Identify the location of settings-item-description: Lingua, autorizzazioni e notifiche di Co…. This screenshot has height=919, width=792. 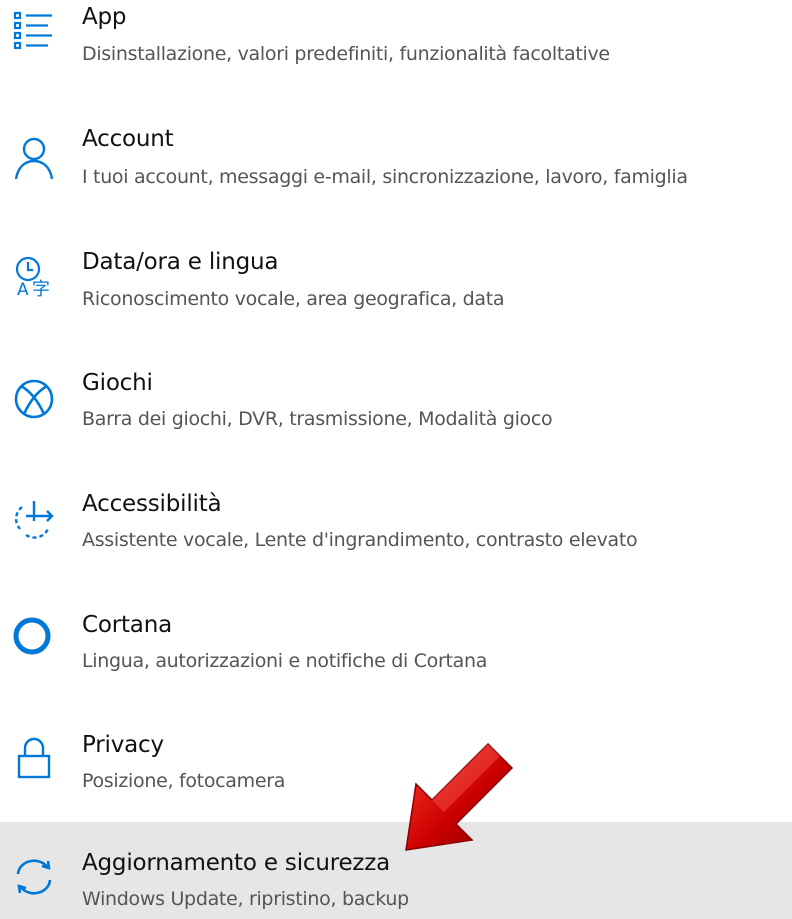
(285, 661).